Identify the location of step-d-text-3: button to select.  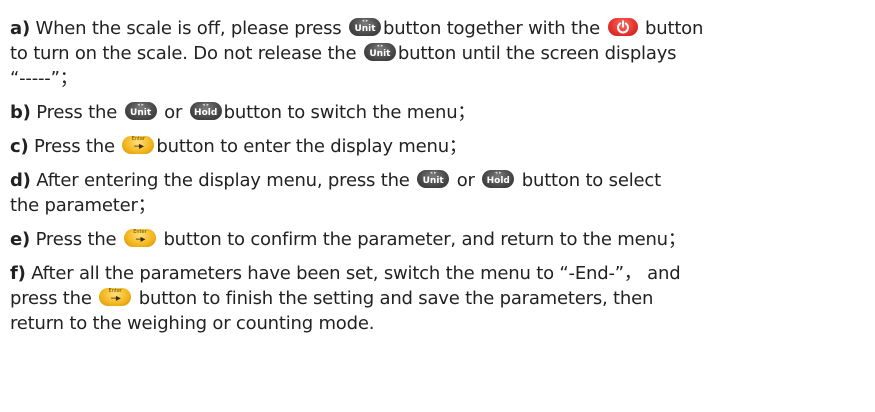
(588, 180).